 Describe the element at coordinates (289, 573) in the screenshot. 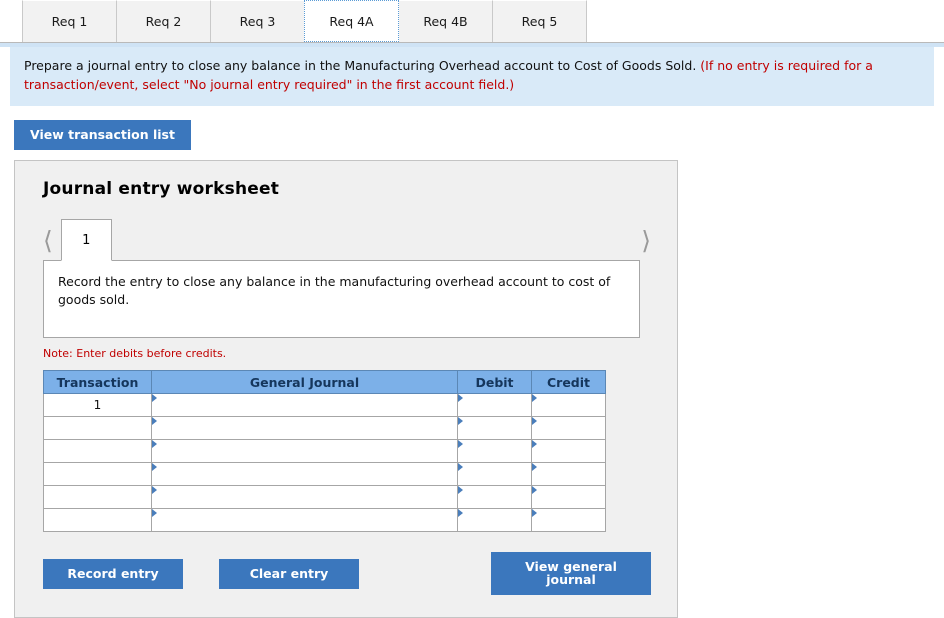

I see `clear-entry-button: Clear entry` at that location.